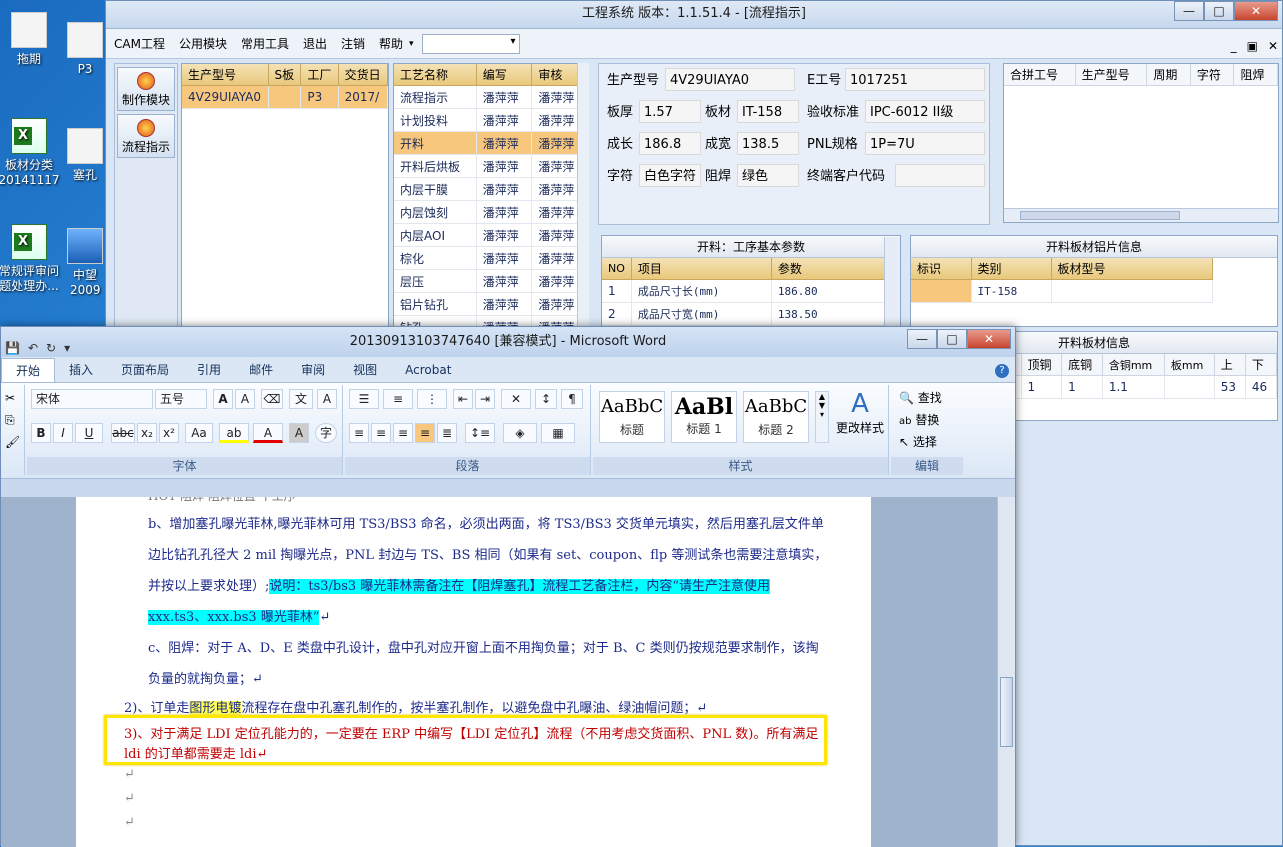 The image size is (1283, 847). Describe the element at coordinates (301, 399) in the screenshot. I see `phonetic-icon: 文` at that location.